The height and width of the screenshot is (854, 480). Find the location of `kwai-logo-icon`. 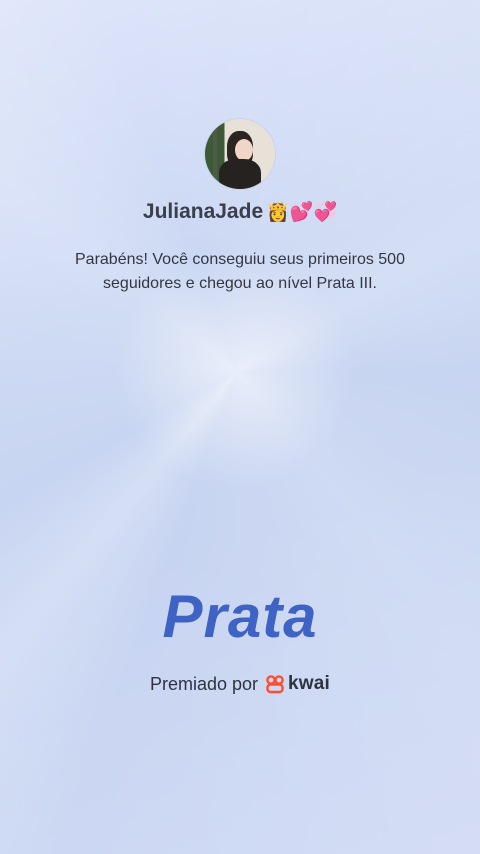

kwai-logo-icon is located at coordinates (275, 684).